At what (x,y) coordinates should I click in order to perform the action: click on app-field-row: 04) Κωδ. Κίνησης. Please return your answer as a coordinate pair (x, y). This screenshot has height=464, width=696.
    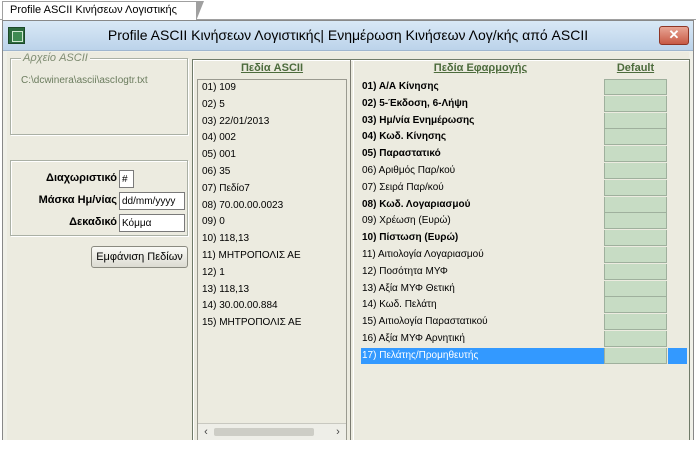
    Looking at the image, I should click on (522, 137).